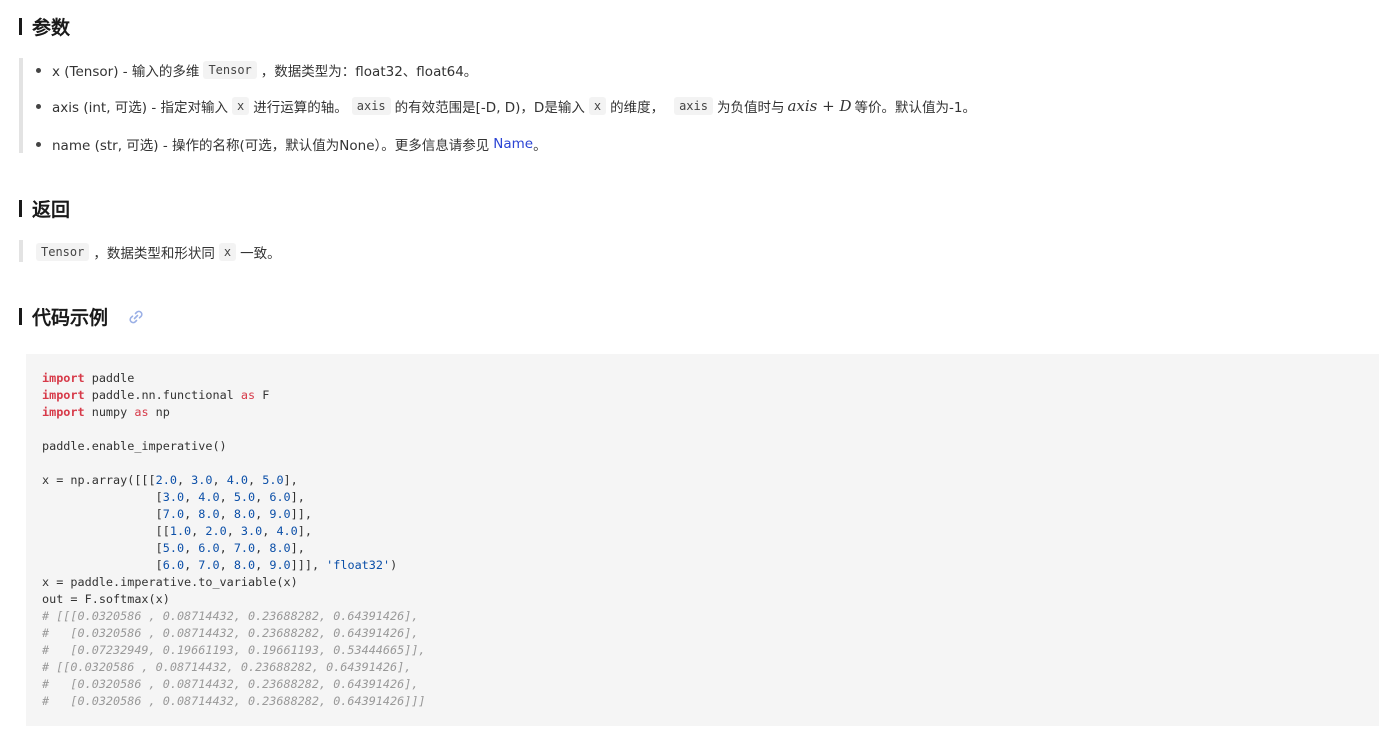  What do you see at coordinates (915, 108) in the screenshot?
I see `param-axis-default: 等价。默认值为-1。` at bounding box center [915, 108].